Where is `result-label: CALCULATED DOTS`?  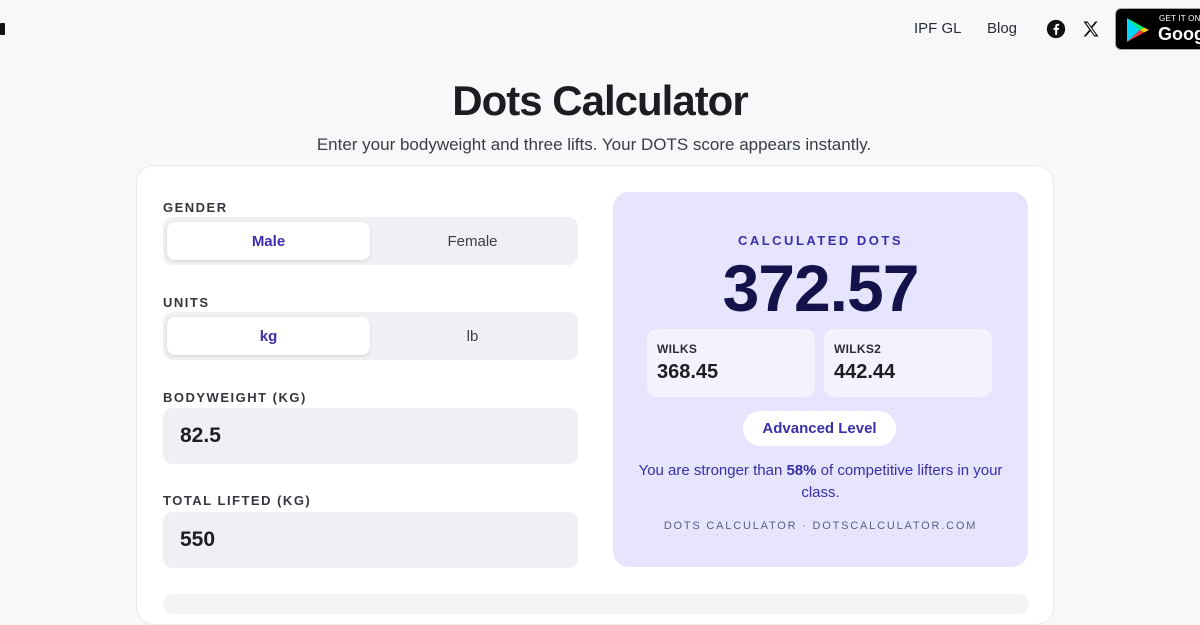
result-label: CALCULATED DOTS is located at coordinates (820, 240).